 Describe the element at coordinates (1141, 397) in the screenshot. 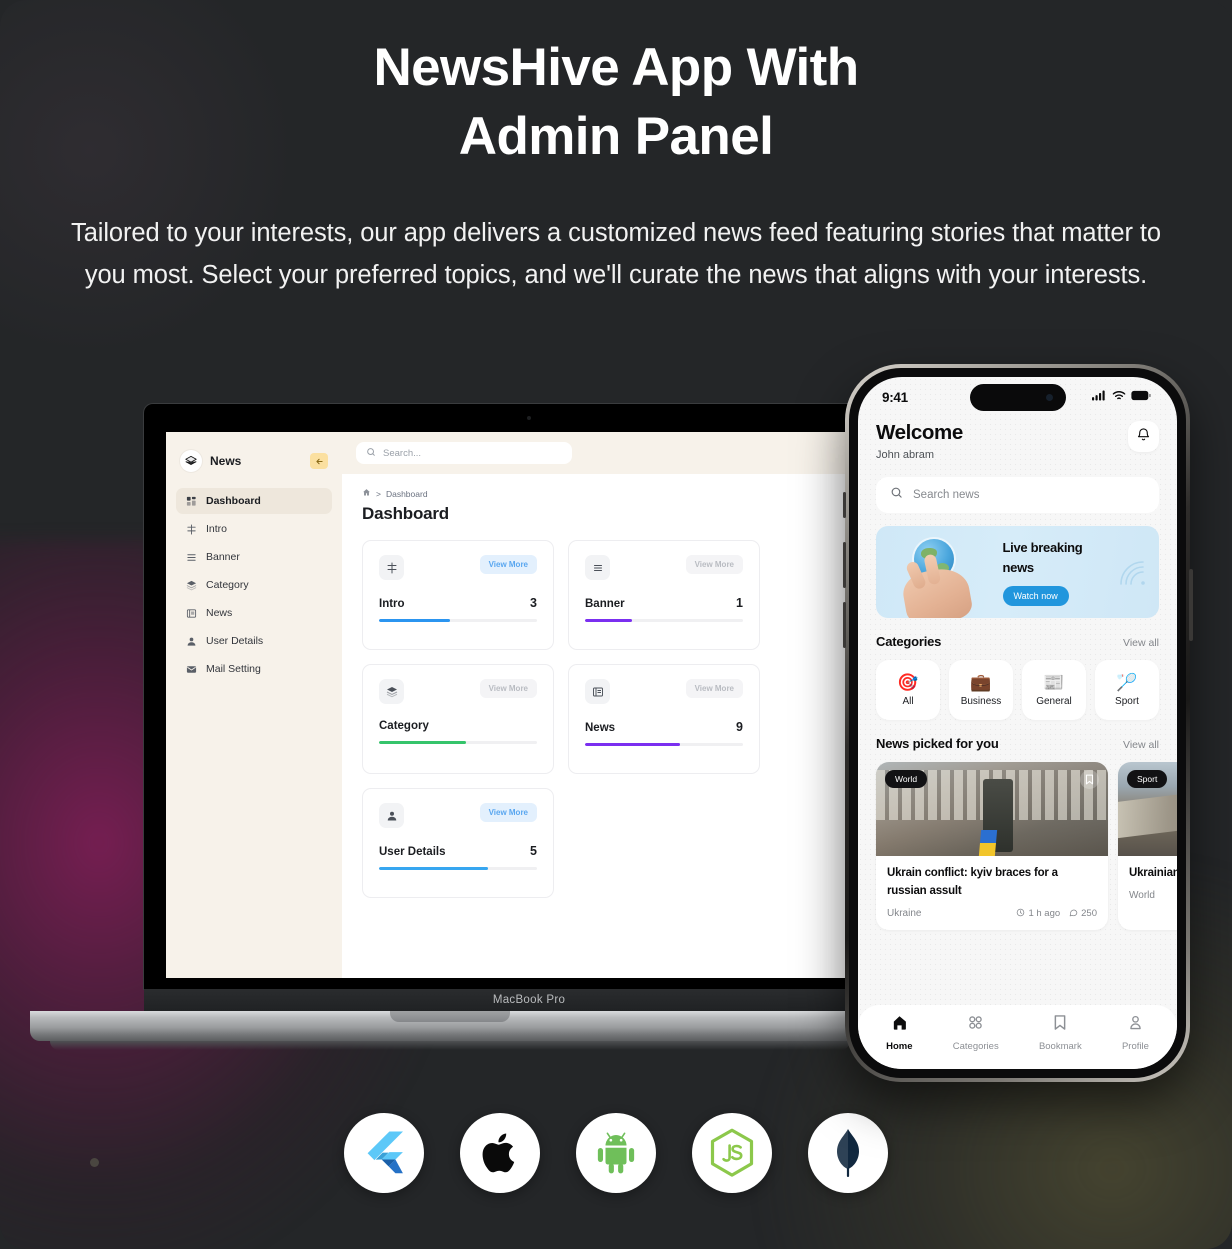

I see `battery-icon` at that location.